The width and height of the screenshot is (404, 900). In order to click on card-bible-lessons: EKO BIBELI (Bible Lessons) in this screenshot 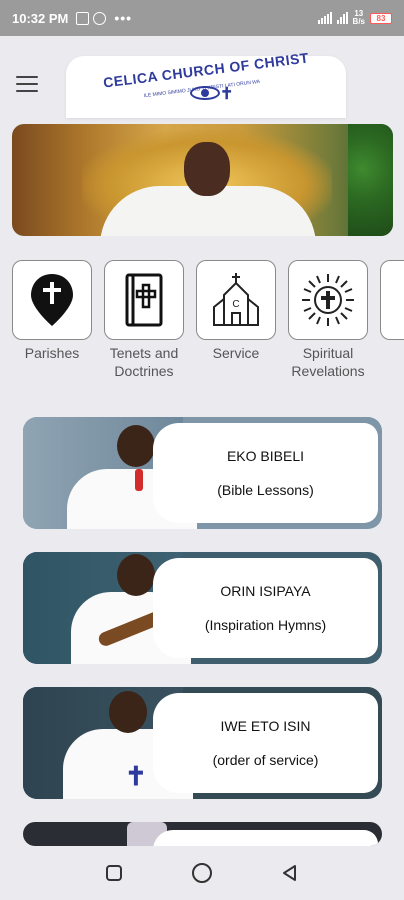, I will do `click(202, 473)`.